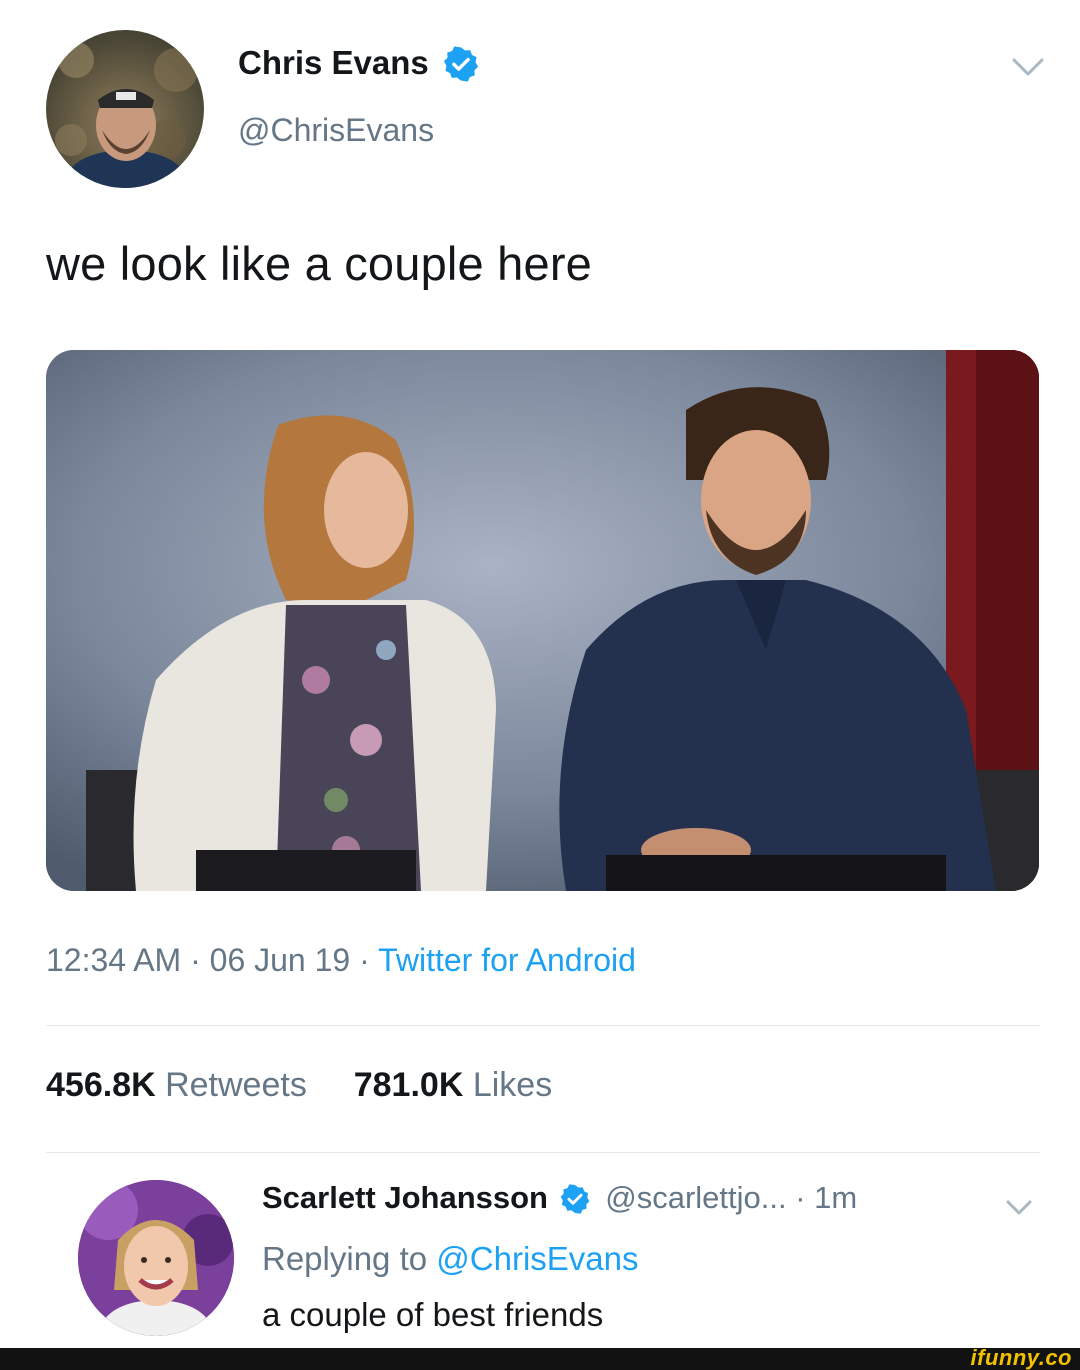 This screenshot has width=1080, height=1370. What do you see at coordinates (405, 1197) in the screenshot?
I see `reply-author-name: Scarlett Johansson` at bounding box center [405, 1197].